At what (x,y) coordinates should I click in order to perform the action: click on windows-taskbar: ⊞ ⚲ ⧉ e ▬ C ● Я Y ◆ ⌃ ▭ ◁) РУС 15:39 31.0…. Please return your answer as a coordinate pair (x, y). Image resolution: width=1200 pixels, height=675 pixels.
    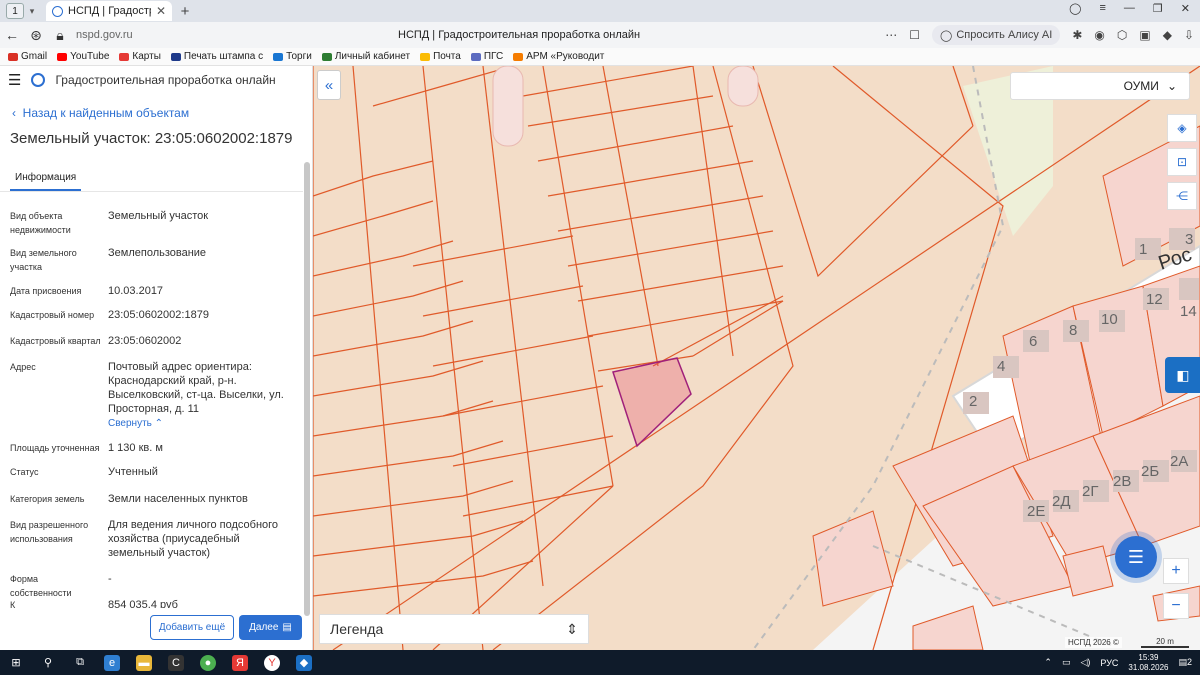
    Looking at the image, I should click on (600, 662).